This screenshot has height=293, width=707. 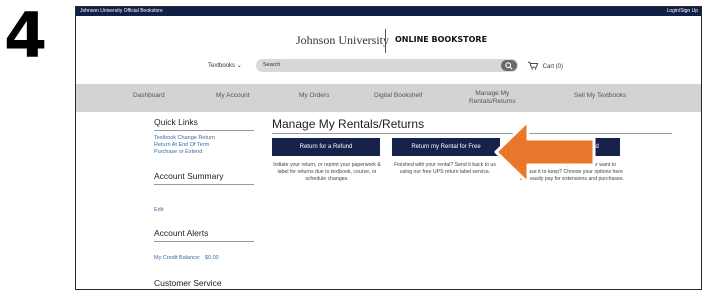 I want to click on textbooks-dropdown-label: Textbooks, so click(x=222, y=66).